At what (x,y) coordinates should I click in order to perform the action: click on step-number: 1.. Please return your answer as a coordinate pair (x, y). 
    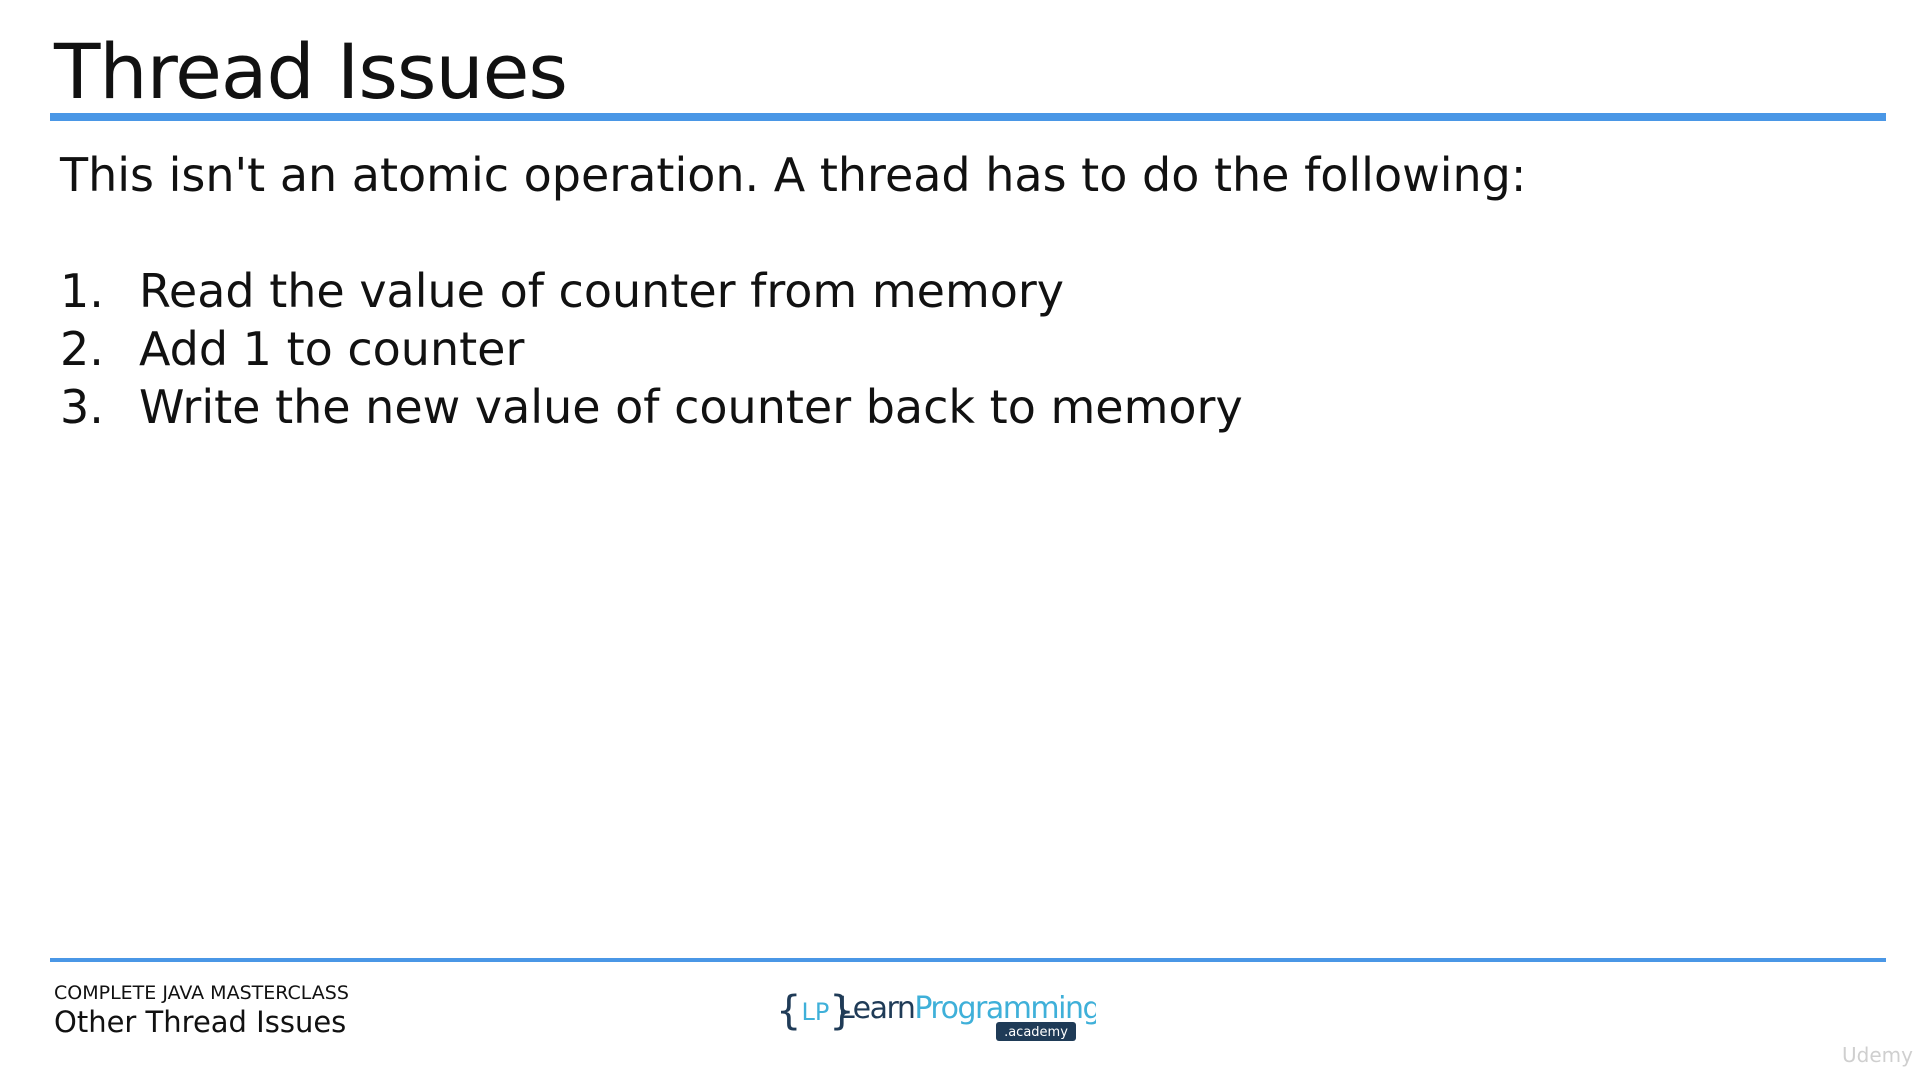
    Looking at the image, I should click on (82, 291).